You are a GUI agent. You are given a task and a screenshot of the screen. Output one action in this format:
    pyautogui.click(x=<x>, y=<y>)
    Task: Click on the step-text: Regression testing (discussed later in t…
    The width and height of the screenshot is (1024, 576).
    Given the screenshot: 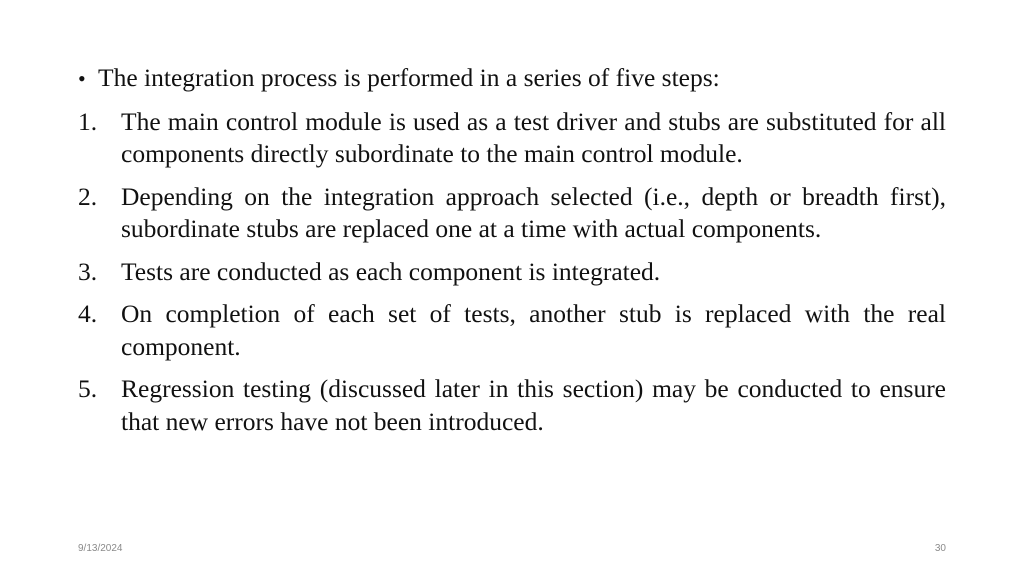 What is the action you would take?
    pyautogui.click(x=533, y=405)
    